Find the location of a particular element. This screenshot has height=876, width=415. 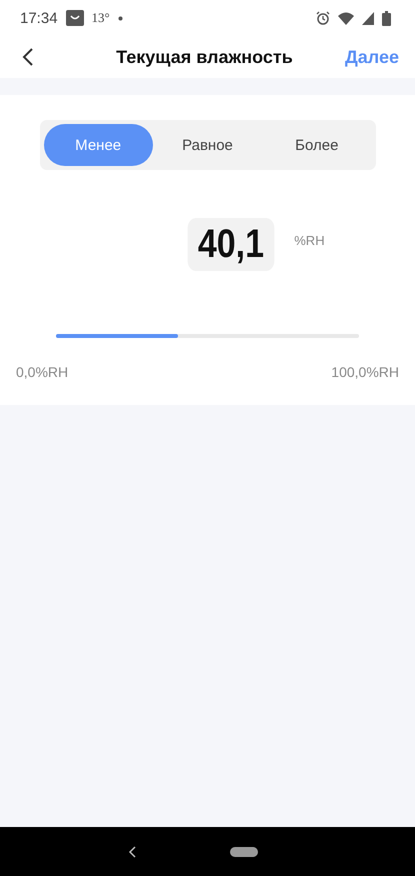

max-label: 100,0%RH is located at coordinates (365, 372).